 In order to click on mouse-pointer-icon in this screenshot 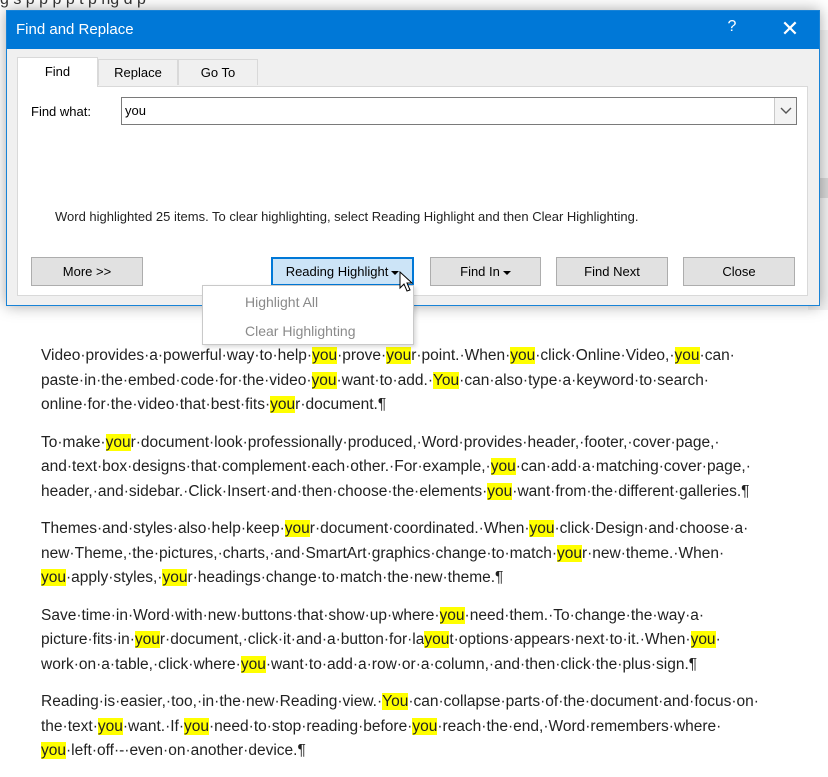, I will do `click(406, 281)`.